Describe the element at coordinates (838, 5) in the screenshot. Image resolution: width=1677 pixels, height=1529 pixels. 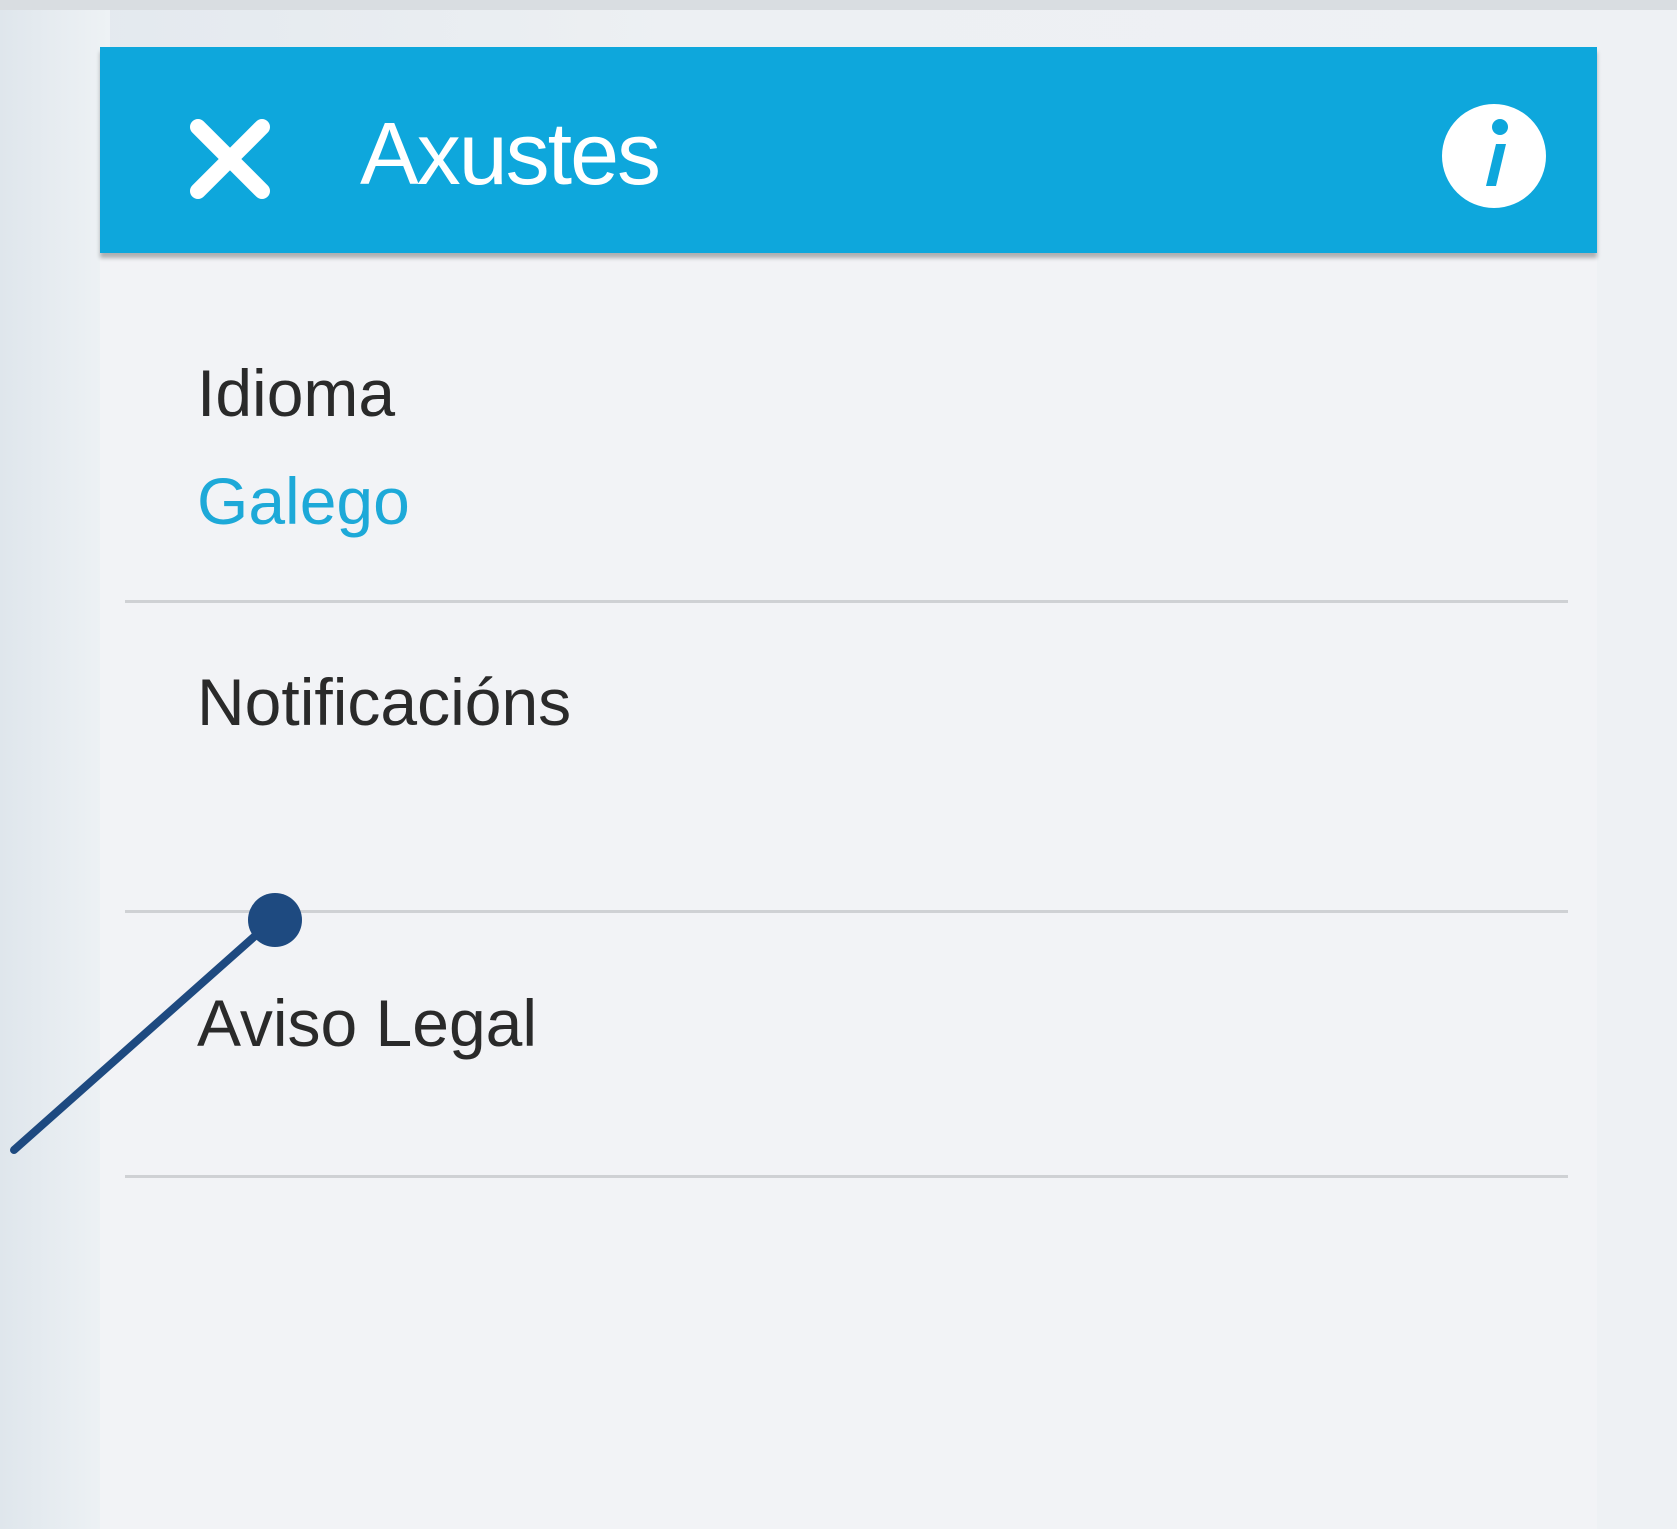
I see `top-edge-strip` at that location.